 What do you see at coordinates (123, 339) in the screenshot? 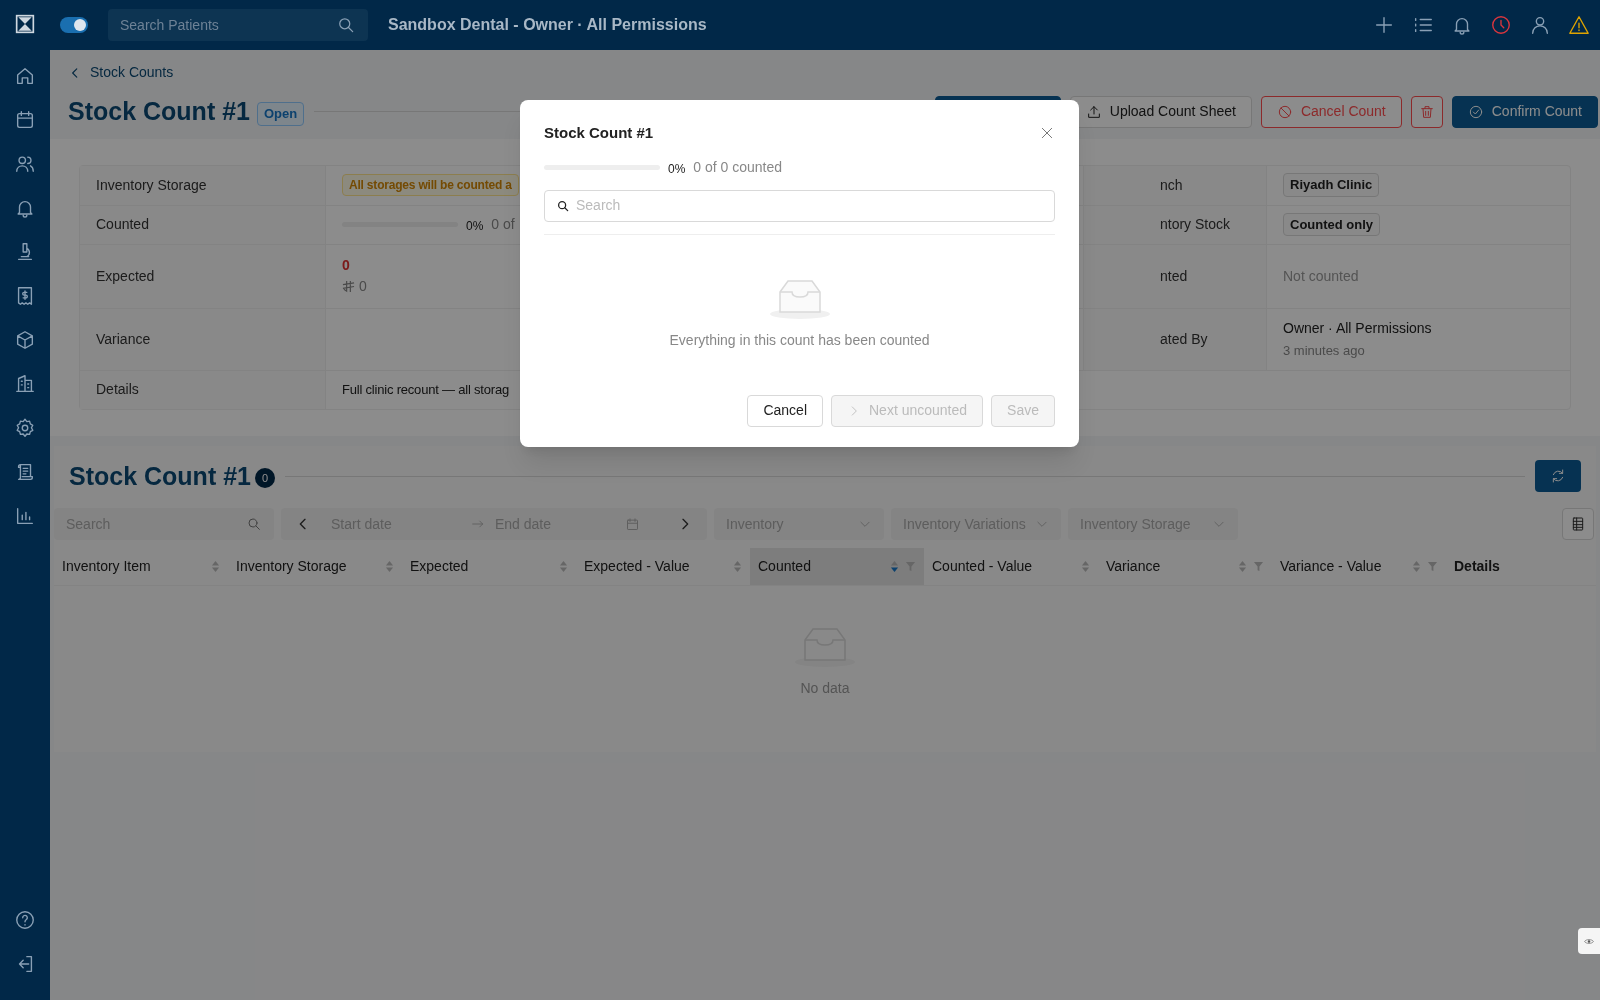
I see `field-label: Variance` at bounding box center [123, 339].